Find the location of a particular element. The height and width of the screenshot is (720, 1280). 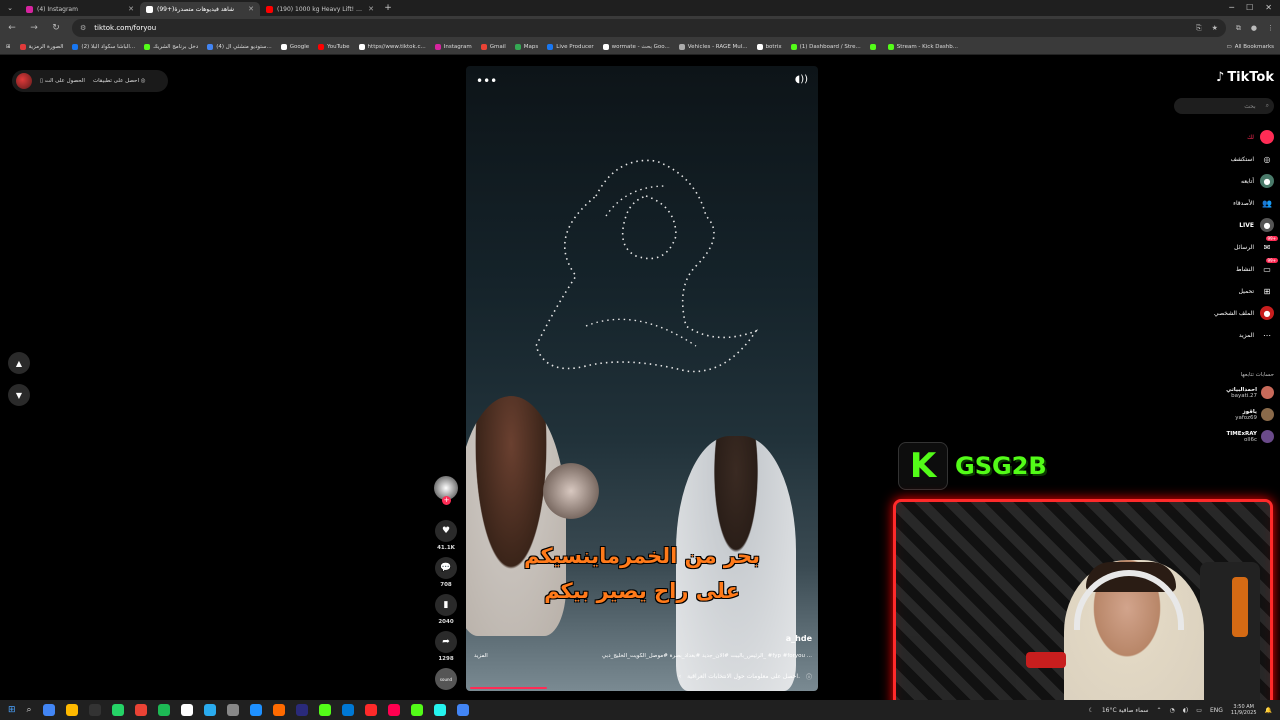

notifications-icon: 🔔 is located at coordinates (1268, 710).